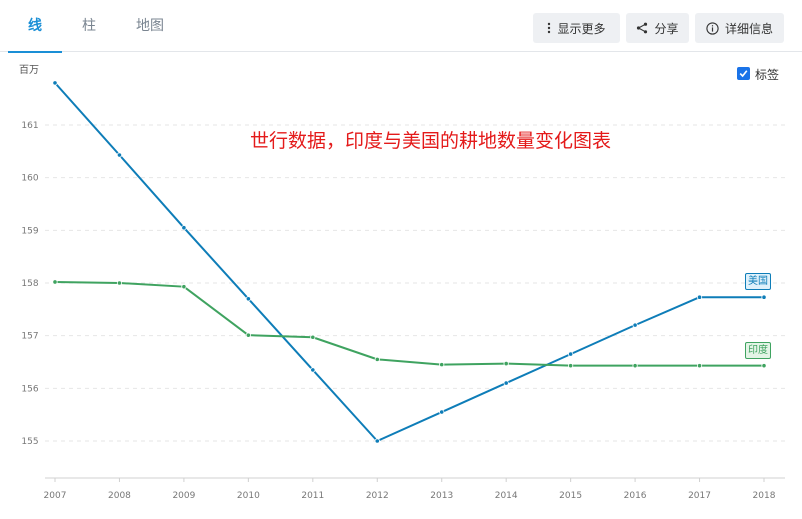  I want to click on series-line-india, so click(409, 323).